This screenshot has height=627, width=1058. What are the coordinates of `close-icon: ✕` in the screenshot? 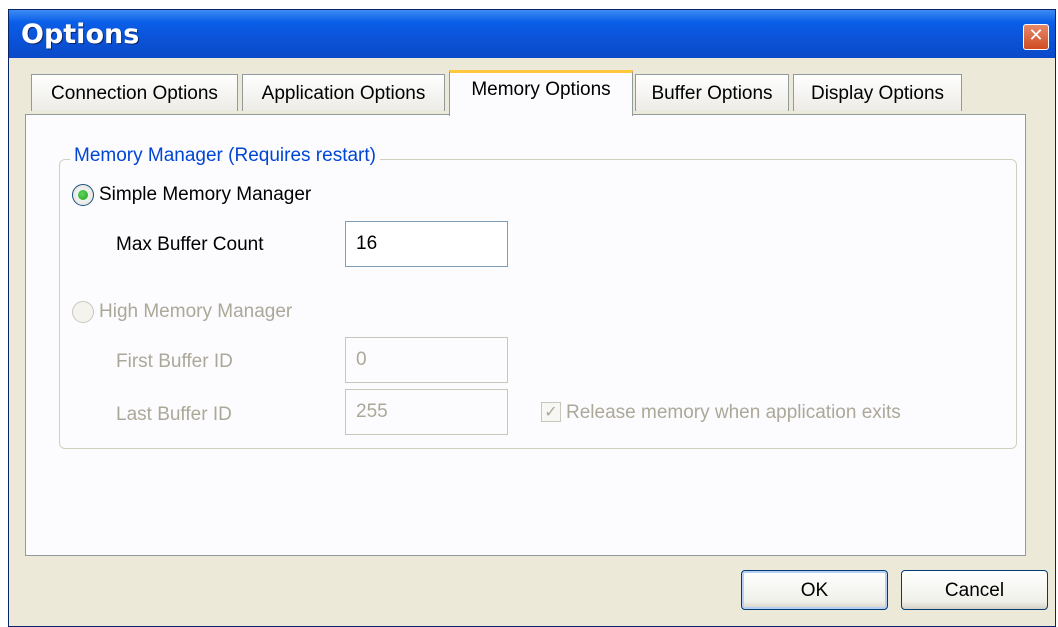 It's located at (1036, 37).